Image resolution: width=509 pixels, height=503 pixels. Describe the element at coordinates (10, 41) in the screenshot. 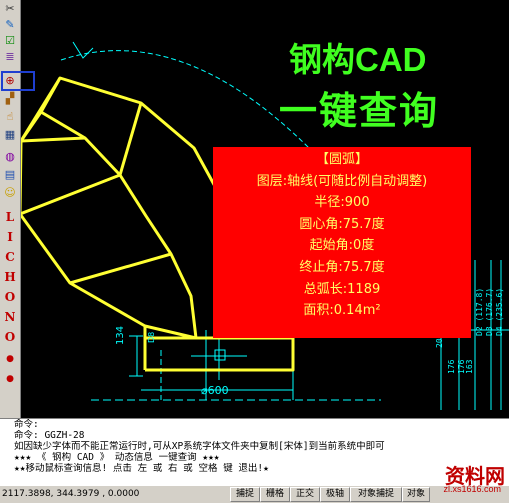

I see `check-icon: ☑` at that location.